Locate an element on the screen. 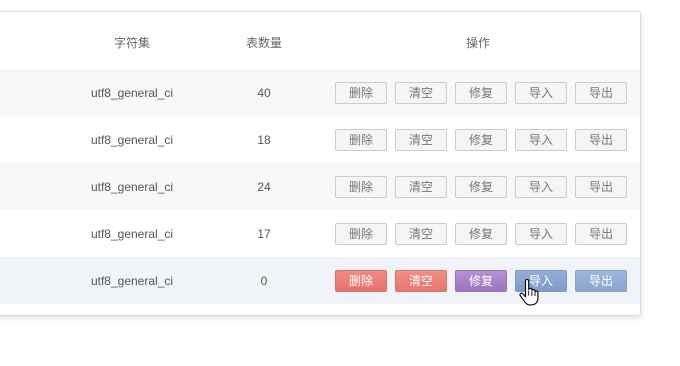 The height and width of the screenshot is (366, 680). table-count-cell: 17 is located at coordinates (264, 233).